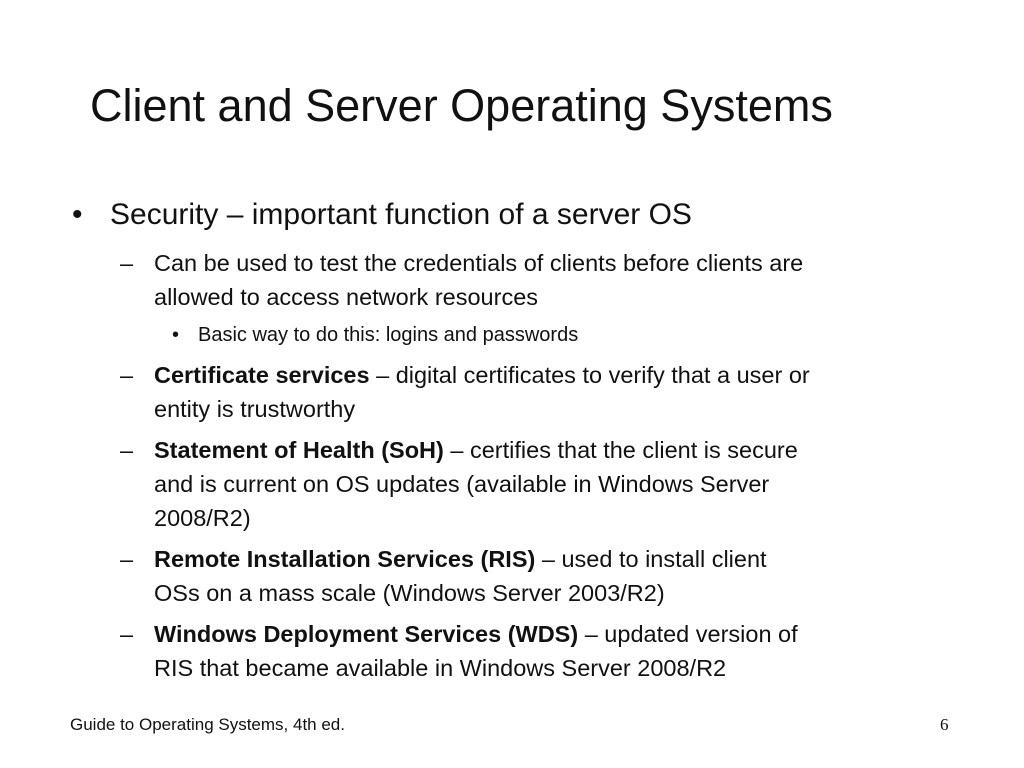  What do you see at coordinates (346, 297) in the screenshot?
I see `text-line: allowed to access network resources` at bounding box center [346, 297].